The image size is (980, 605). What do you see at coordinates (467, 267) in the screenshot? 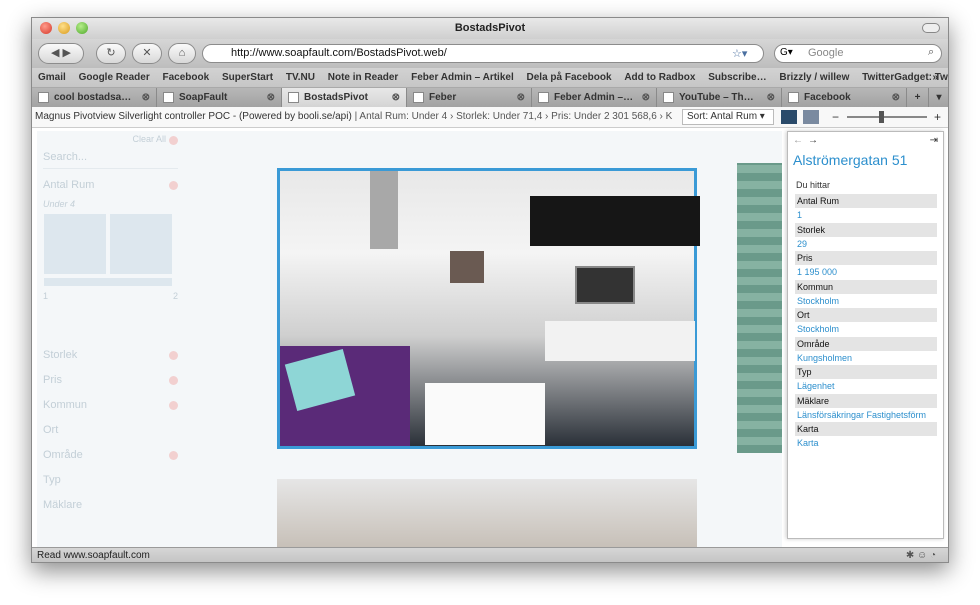
I see `artwork-shape` at bounding box center [467, 267].